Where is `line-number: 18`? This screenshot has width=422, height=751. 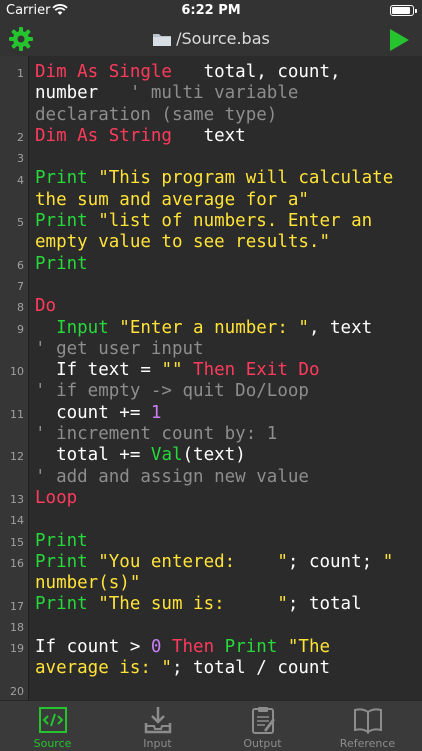
line-number: 18 is located at coordinates (17, 627).